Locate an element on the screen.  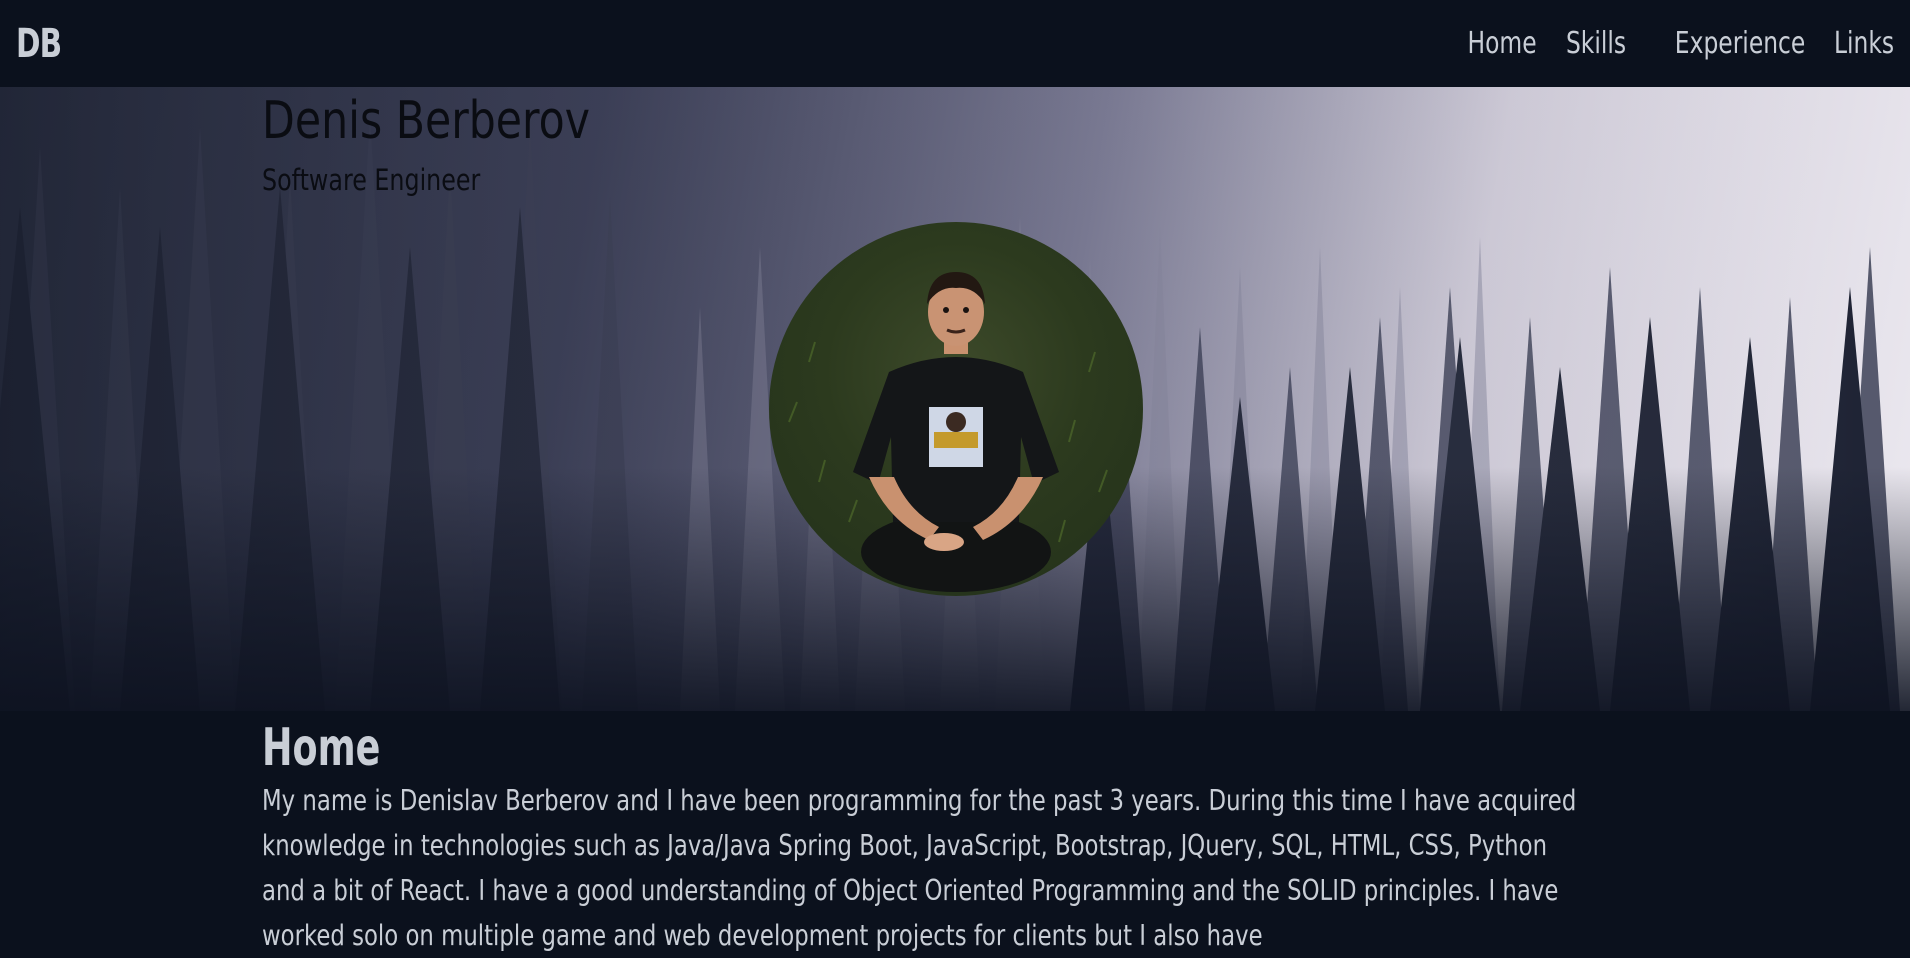
top-navbar: DB Home Skills Experience Links is located at coordinates (955, 43).